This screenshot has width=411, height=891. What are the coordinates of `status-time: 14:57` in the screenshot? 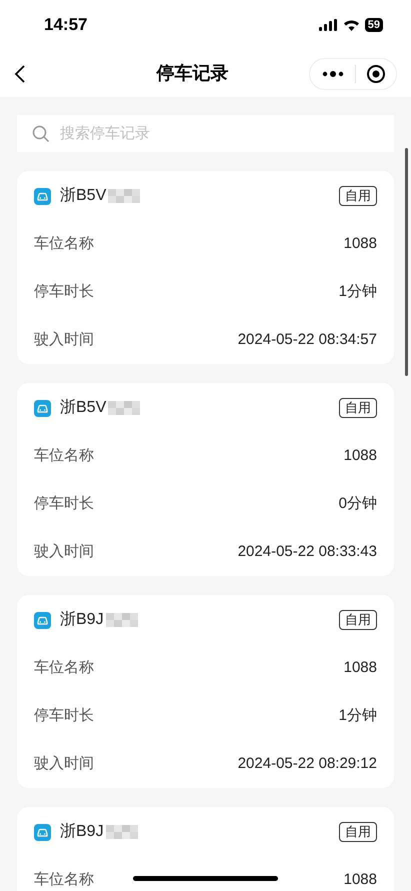 It's located at (66, 25).